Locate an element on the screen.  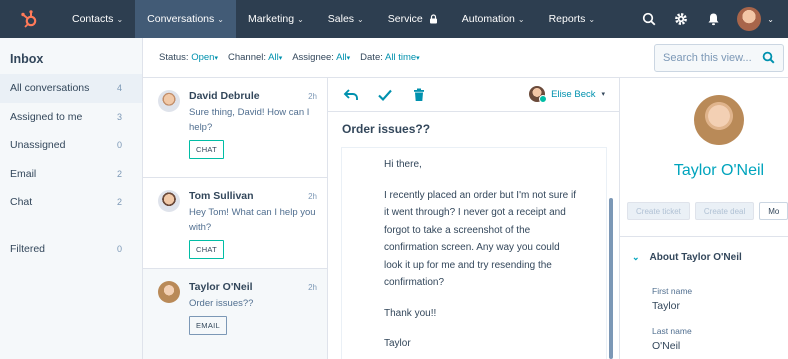
reply-icon is located at coordinates (351, 95).